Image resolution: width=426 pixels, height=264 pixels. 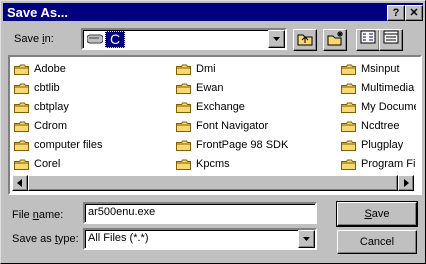 I want to click on folder-item: Multimedia F, so click(x=378, y=88).